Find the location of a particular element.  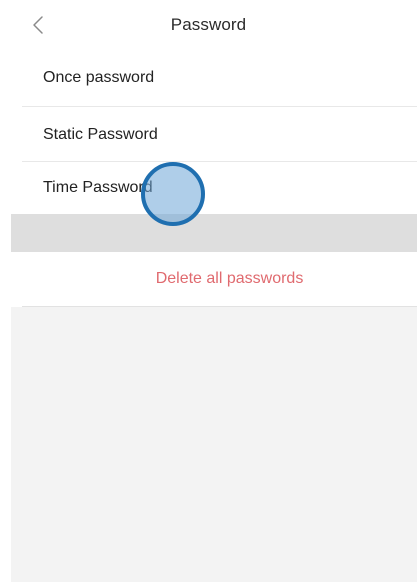

page-title: Password is located at coordinates (208, 24).